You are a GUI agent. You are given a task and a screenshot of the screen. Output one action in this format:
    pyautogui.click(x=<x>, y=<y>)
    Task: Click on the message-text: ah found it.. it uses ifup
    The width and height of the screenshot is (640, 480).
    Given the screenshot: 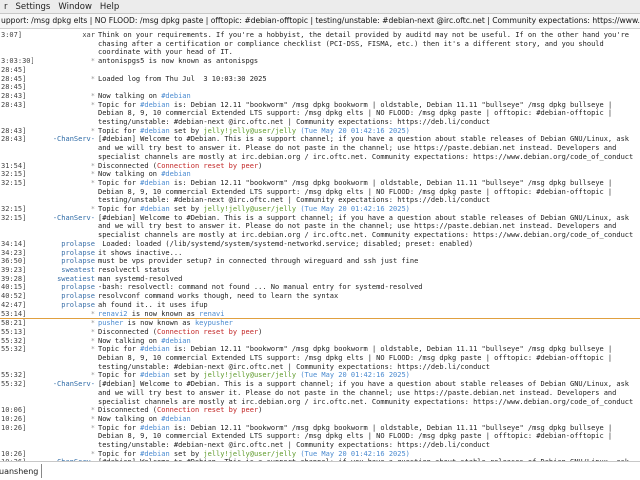 What is the action you would take?
    pyautogui.click(x=369, y=305)
    